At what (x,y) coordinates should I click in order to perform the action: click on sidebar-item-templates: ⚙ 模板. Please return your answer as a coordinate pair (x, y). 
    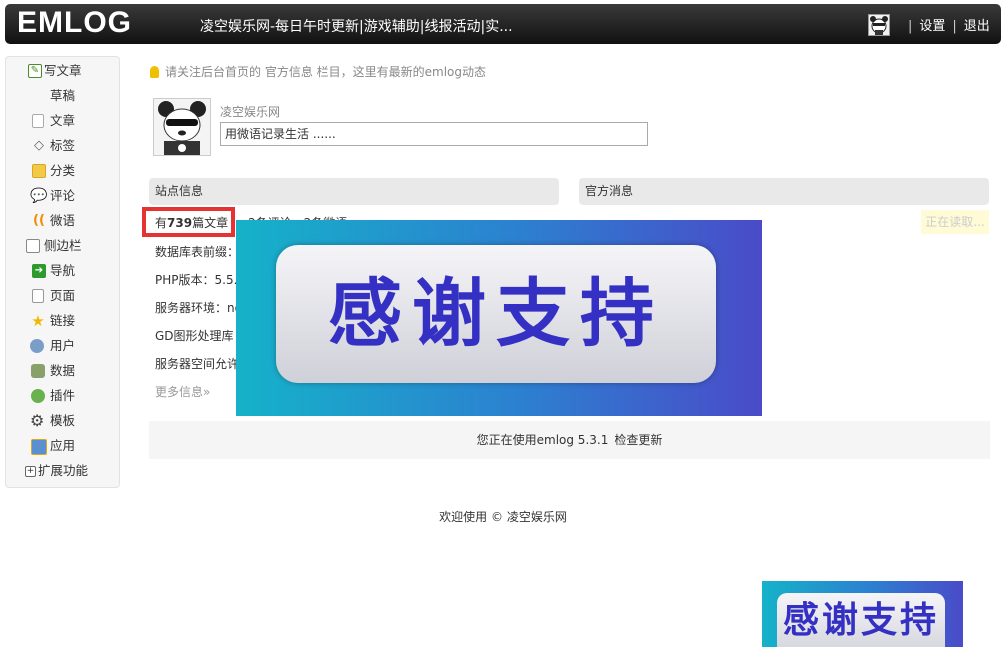
    Looking at the image, I should click on (62, 421).